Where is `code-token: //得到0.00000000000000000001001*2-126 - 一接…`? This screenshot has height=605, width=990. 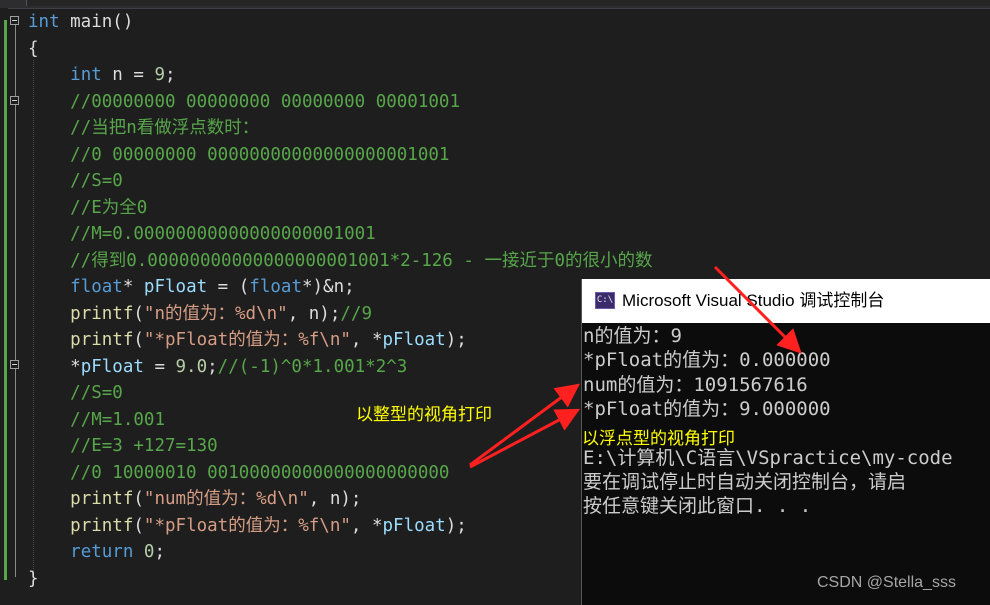
code-token: //得到0.00000000000000000001001*2-126 - 一接… is located at coordinates (361, 260).